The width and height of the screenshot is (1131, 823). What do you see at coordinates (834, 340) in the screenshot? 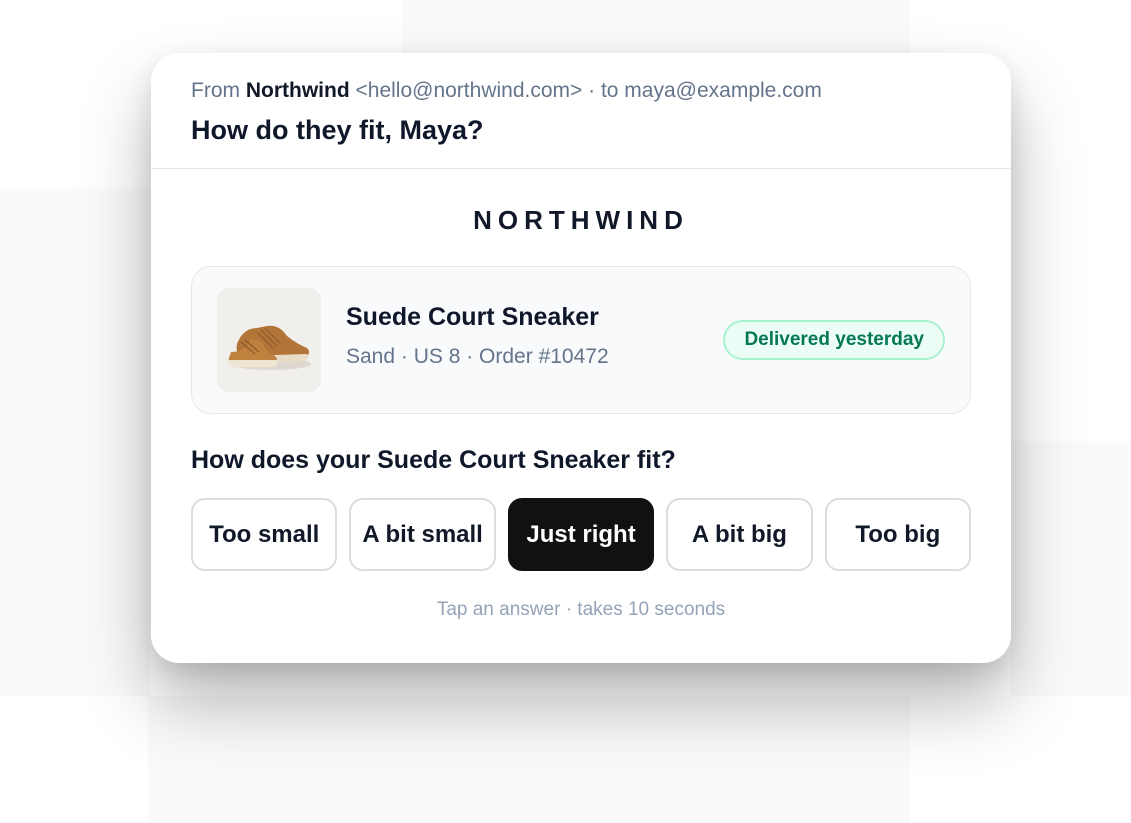
I see `status-badge: Delivered yesterday` at bounding box center [834, 340].